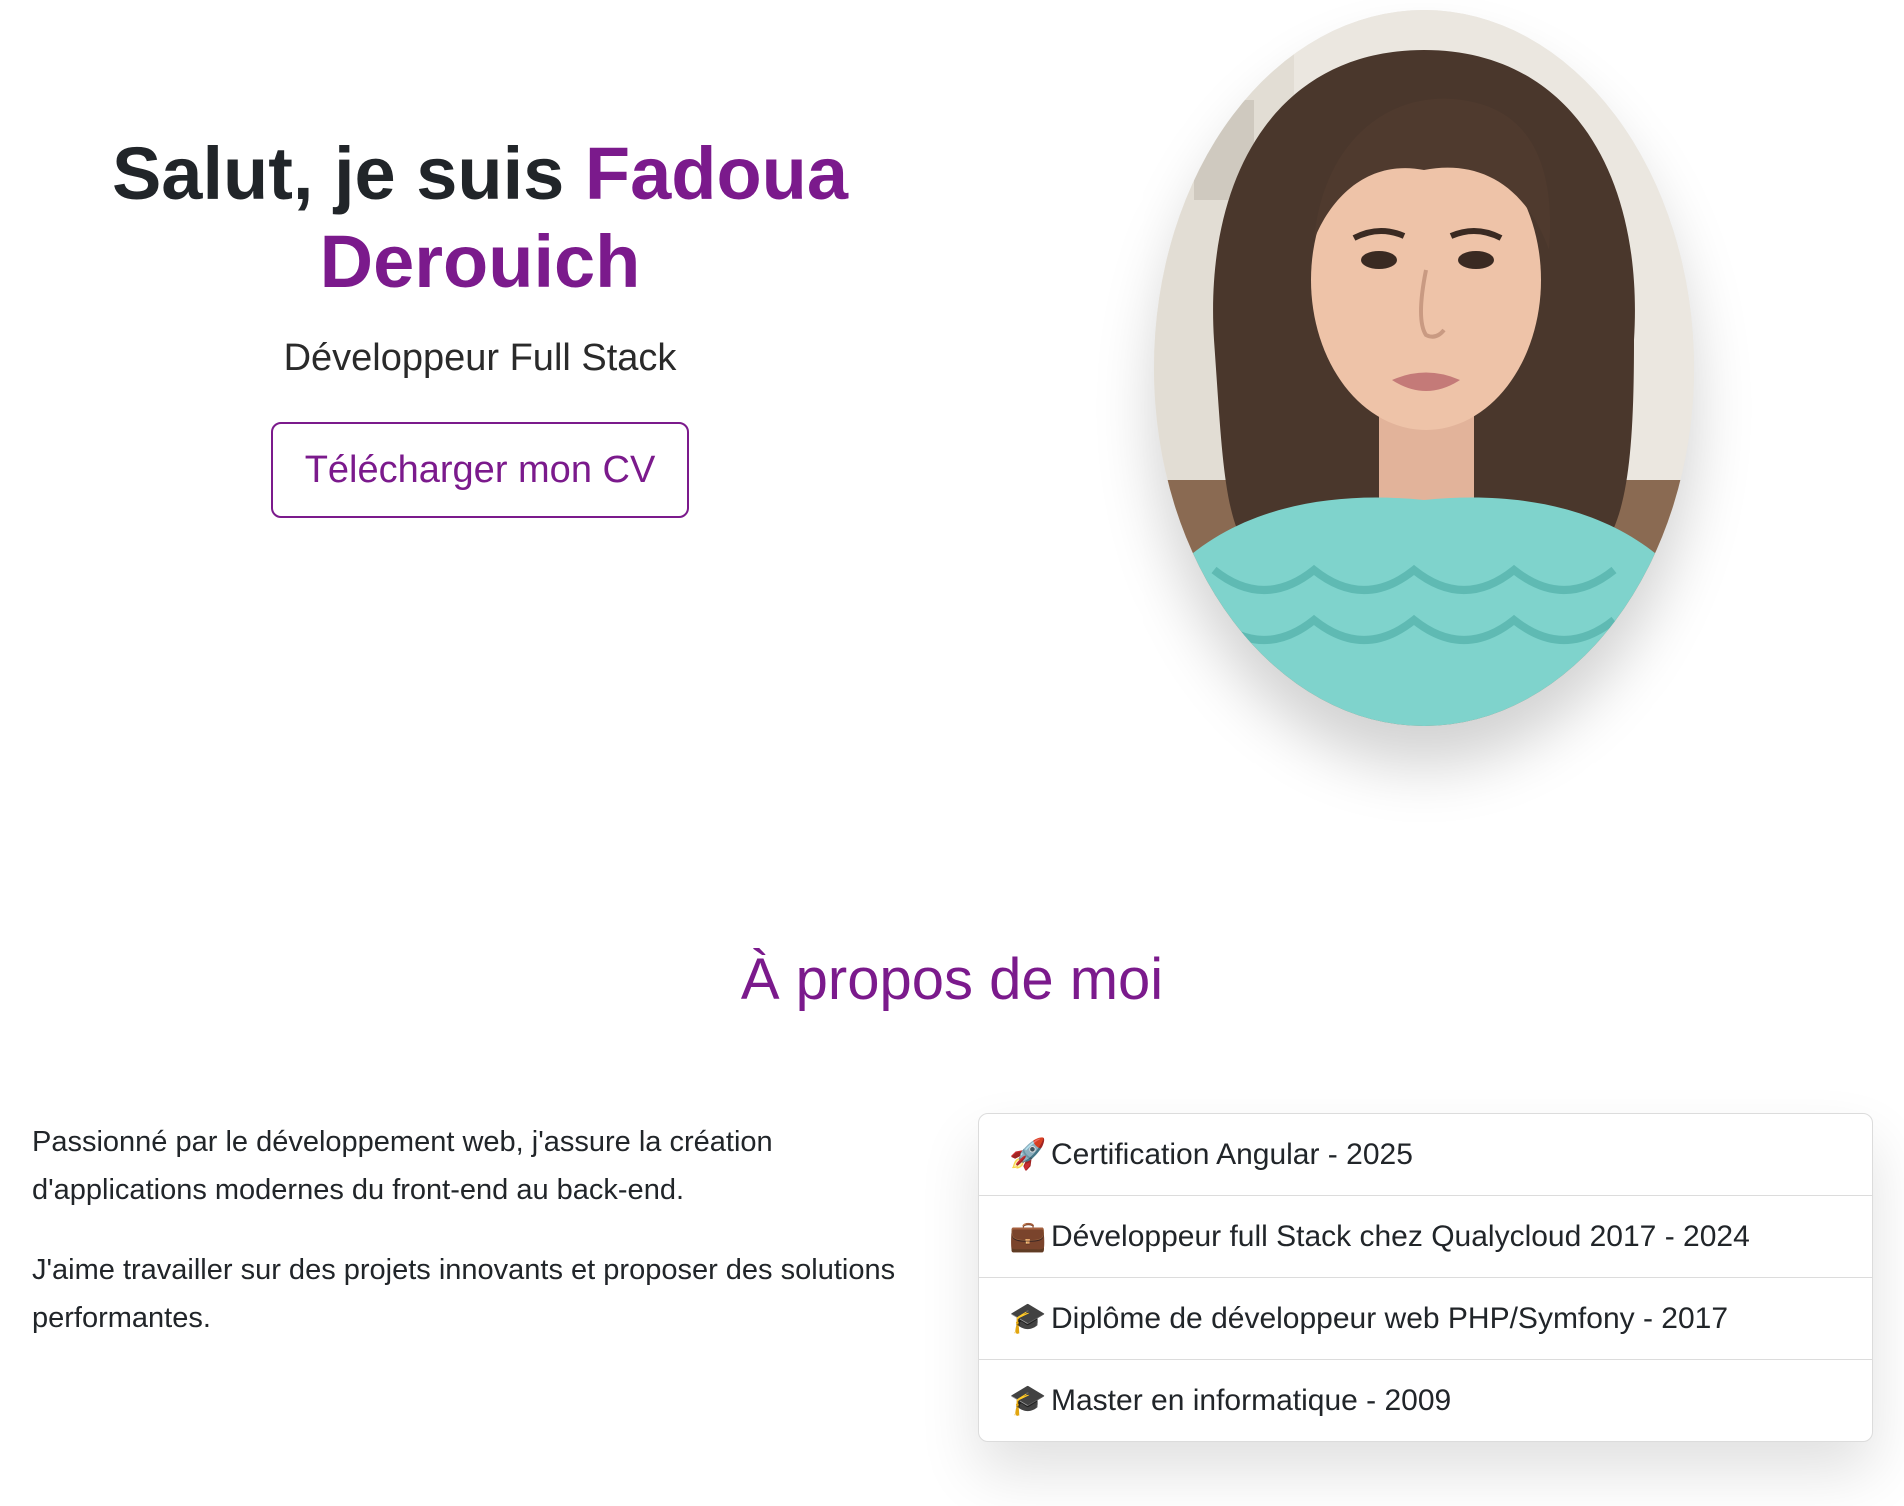 The width and height of the screenshot is (1904, 1506). What do you see at coordinates (1251, 1400) in the screenshot?
I see `experience-item-label: Master en informatique - 2009` at bounding box center [1251, 1400].